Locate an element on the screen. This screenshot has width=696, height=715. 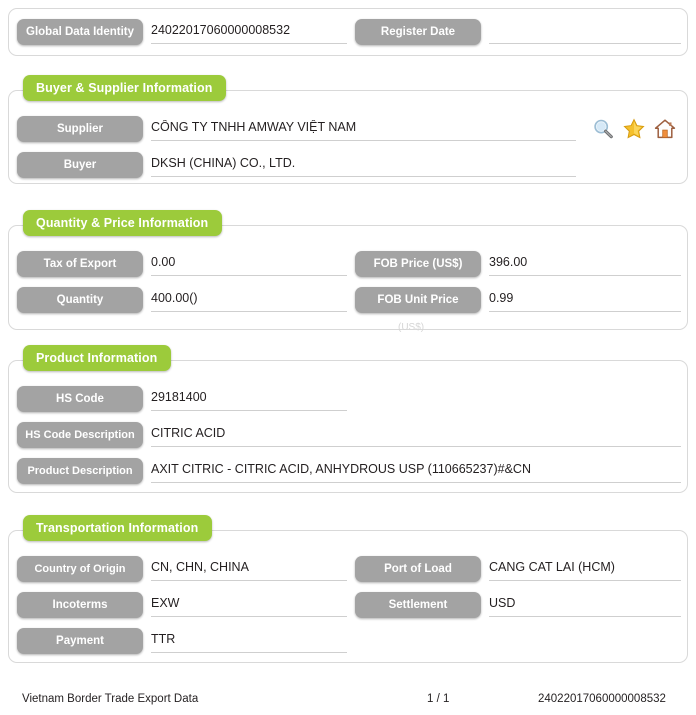
label-quantity: Quantity is located at coordinates (80, 300).